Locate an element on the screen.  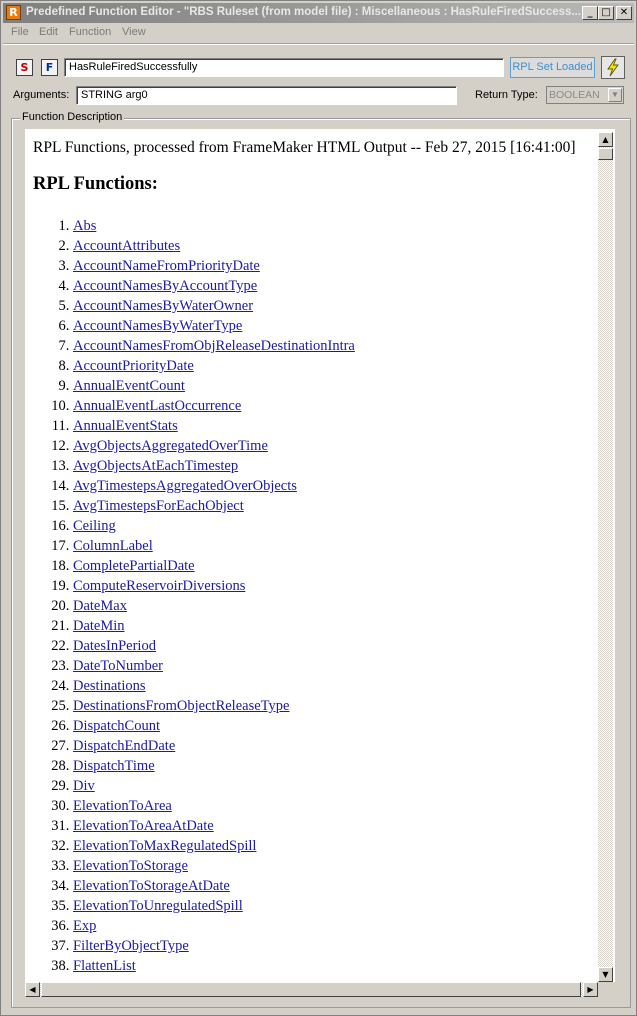
function-list-item: ElevationToStorageAtDate is located at coordinates (344, 886).